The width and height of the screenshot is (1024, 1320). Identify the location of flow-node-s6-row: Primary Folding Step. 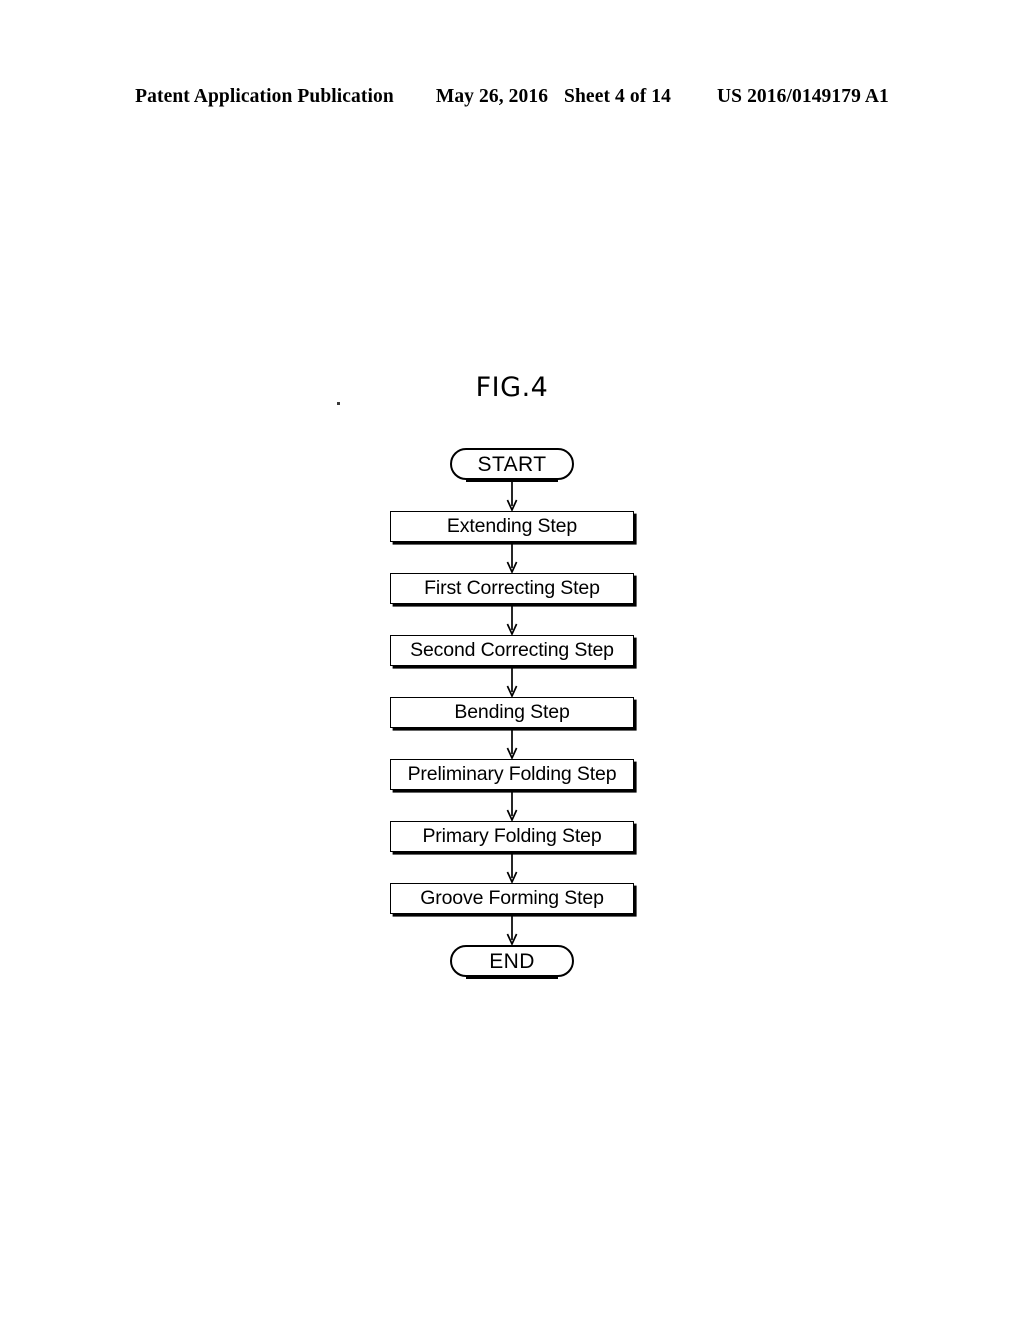
(512, 836).